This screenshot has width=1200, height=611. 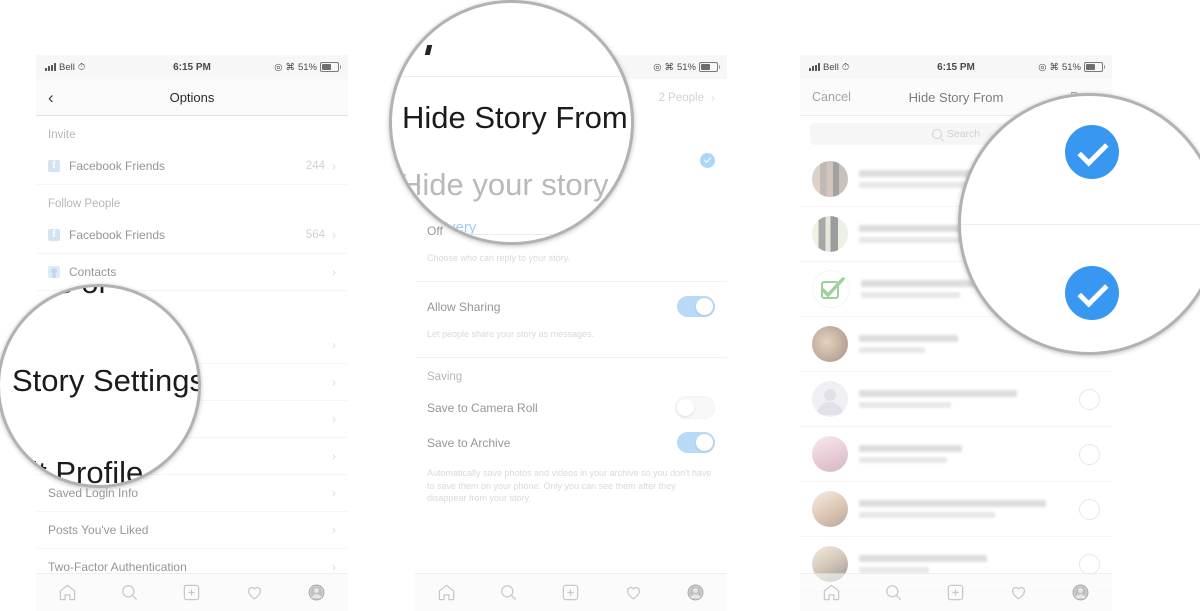 What do you see at coordinates (681, 98) in the screenshot?
I see `hide-story-count: 2 People` at bounding box center [681, 98].